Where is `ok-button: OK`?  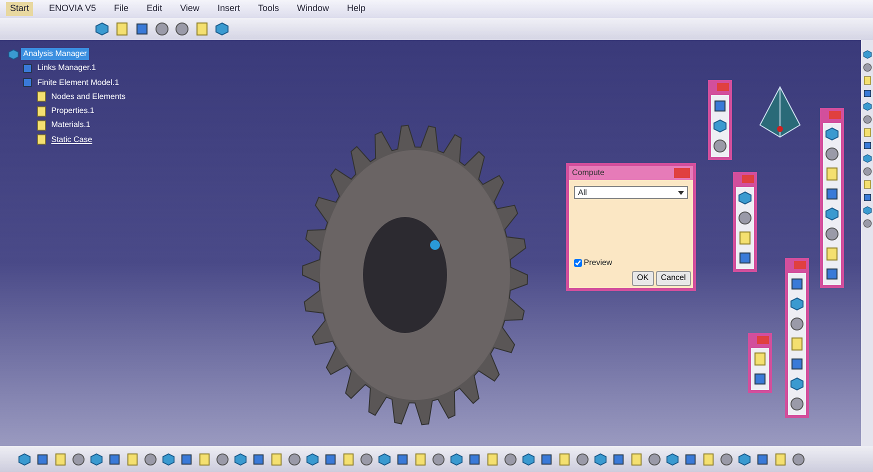
ok-button: OK is located at coordinates (643, 278).